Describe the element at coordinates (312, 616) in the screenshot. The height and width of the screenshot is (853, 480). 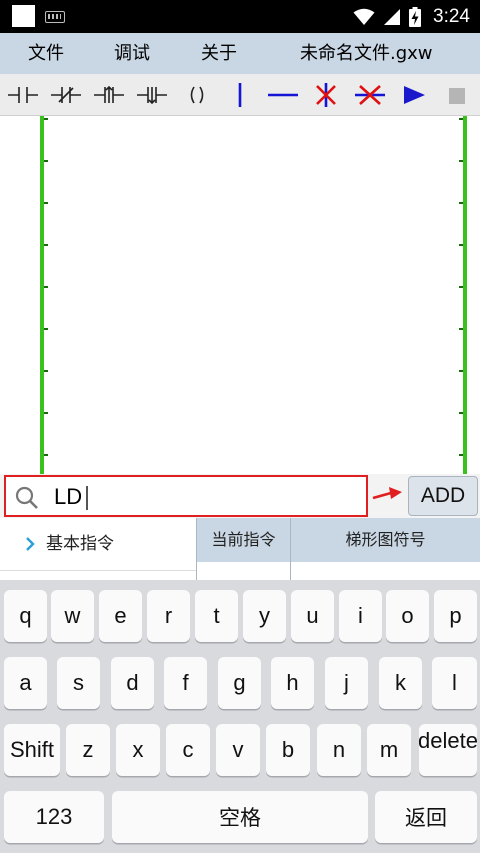
I see `key-u: u` at that location.